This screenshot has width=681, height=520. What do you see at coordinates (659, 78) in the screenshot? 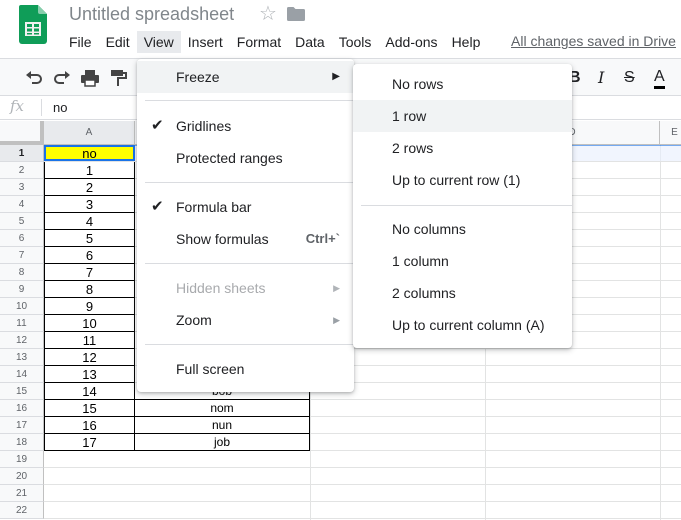
I see `text-color-button: A` at bounding box center [659, 78].